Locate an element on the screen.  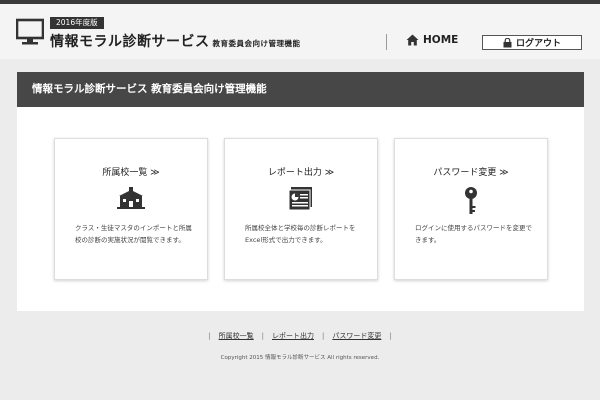
home-link: HOME is located at coordinates (432, 40).